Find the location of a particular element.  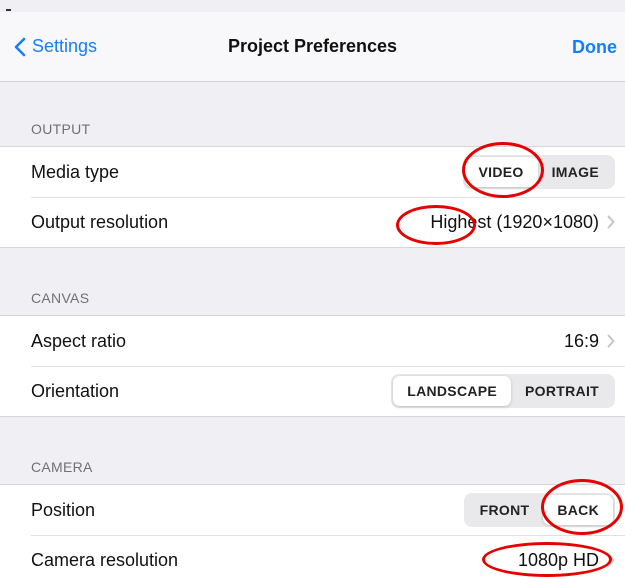

output-resolution-label: Output resolution is located at coordinates (100, 221).